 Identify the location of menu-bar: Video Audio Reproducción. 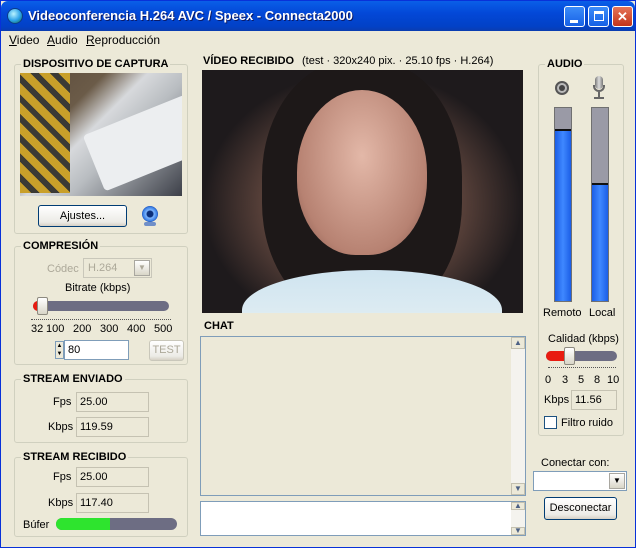
(318, 40).